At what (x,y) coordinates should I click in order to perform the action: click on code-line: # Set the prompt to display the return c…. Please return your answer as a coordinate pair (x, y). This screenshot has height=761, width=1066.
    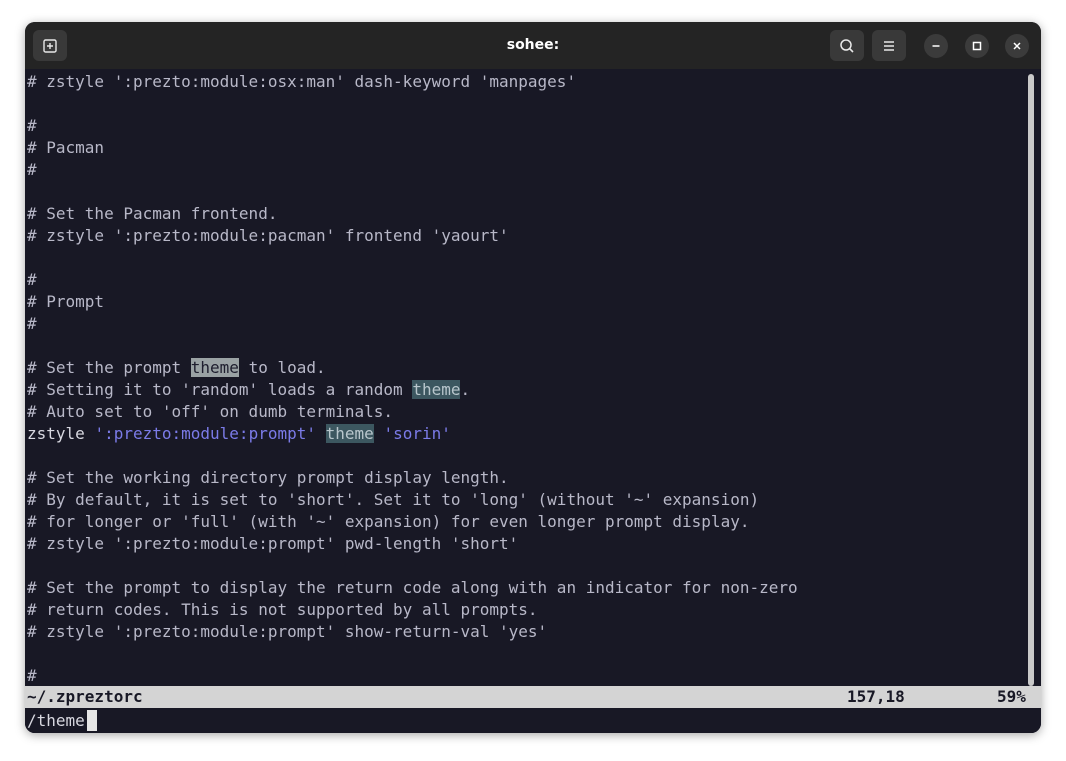
    Looking at the image, I should click on (412, 587).